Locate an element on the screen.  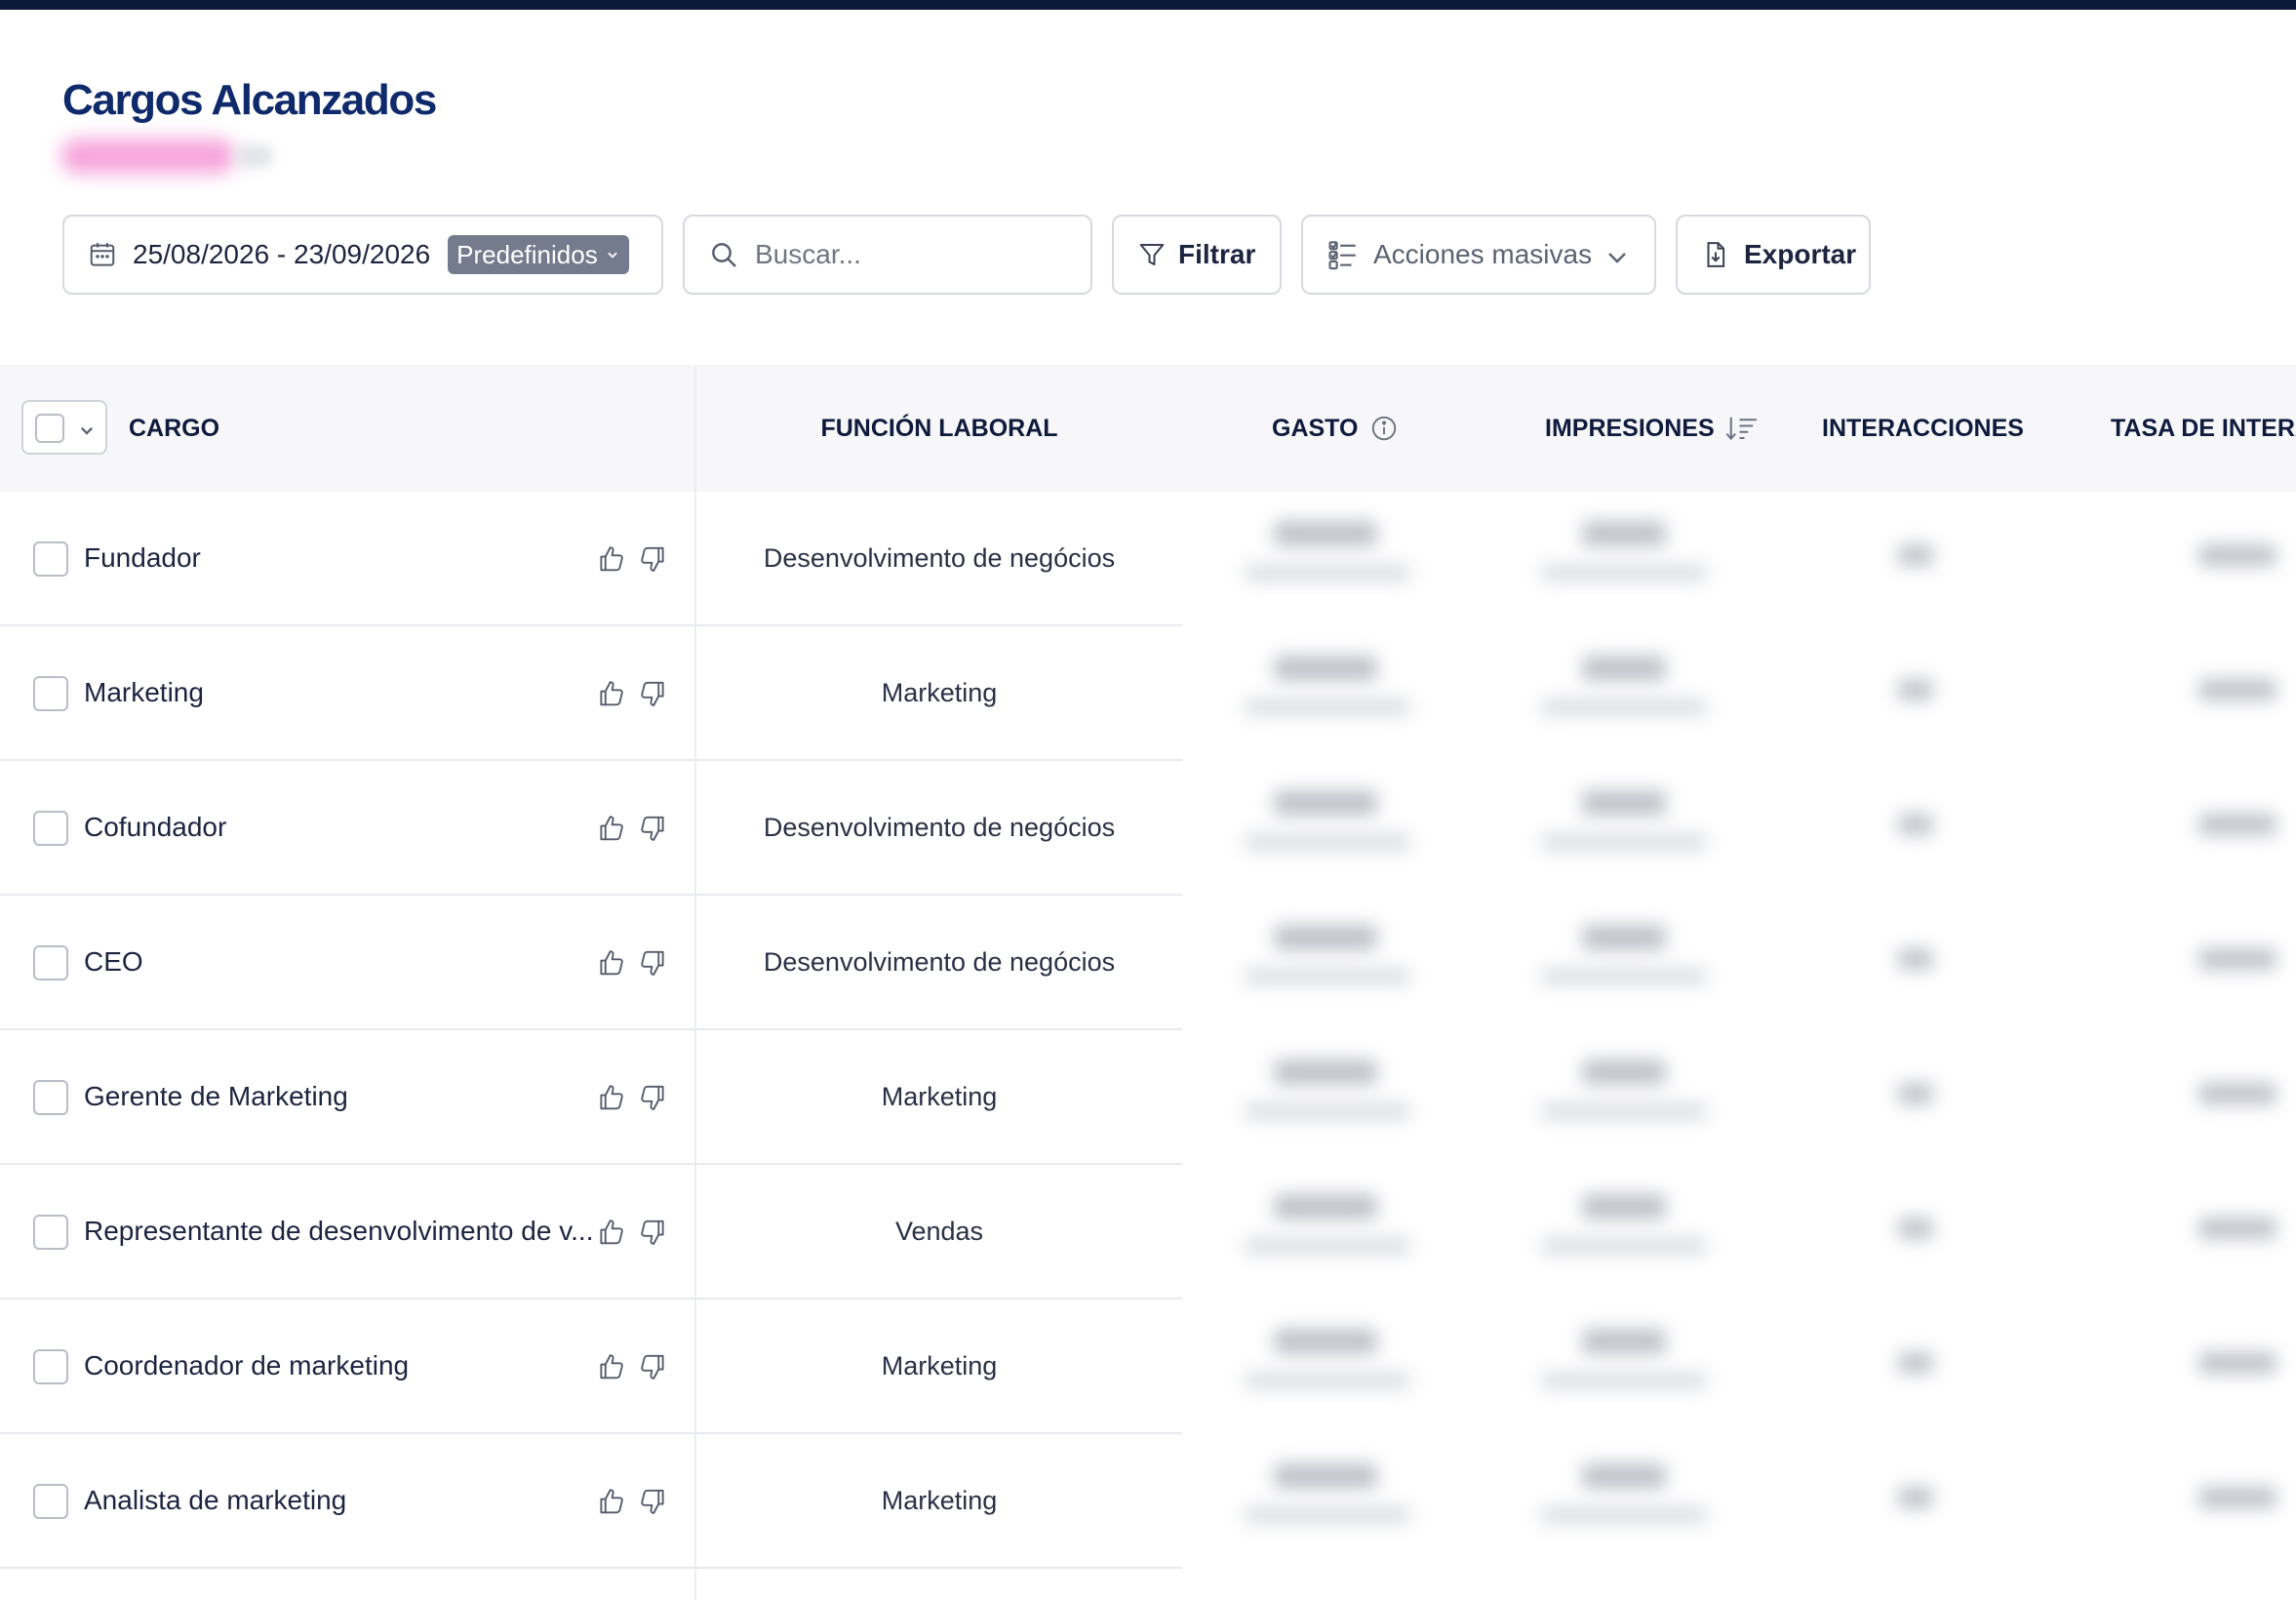
select-all-dropdown is located at coordinates (64, 427).